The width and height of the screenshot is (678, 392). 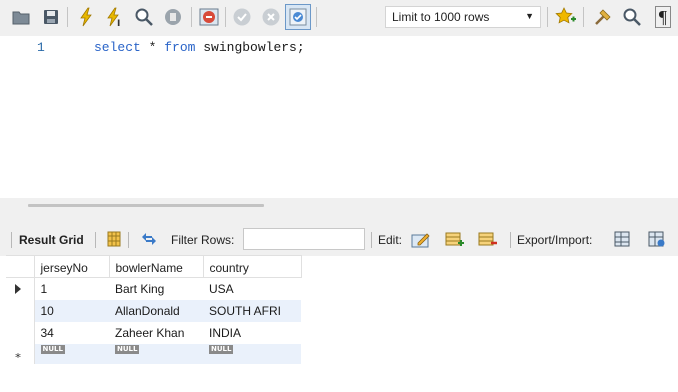 What do you see at coordinates (252, 310) in the screenshot?
I see `cell-country: SOUTH AFRI` at bounding box center [252, 310].